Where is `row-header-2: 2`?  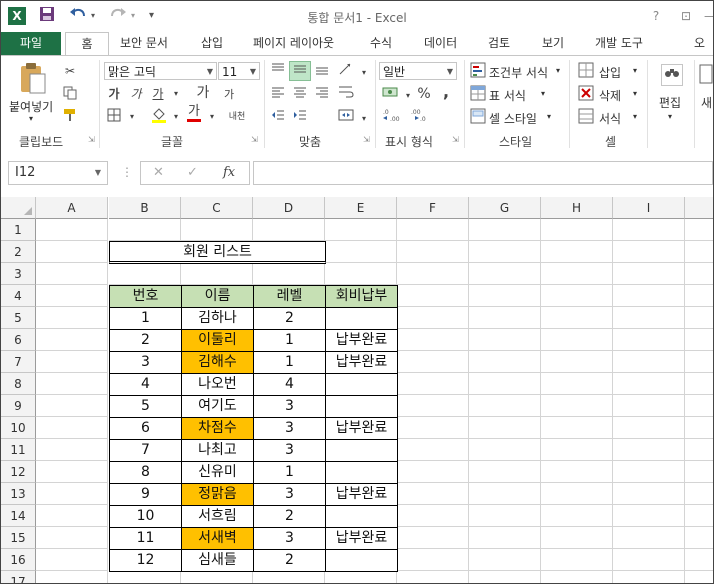
row-header-2: 2 is located at coordinates (18, 252).